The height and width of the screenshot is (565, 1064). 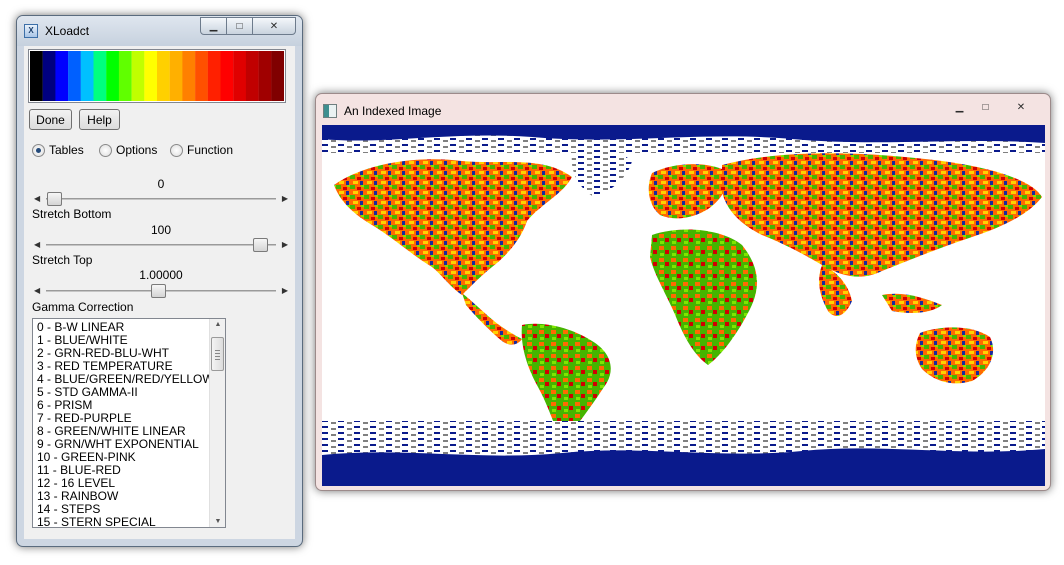 What do you see at coordinates (137, 150) in the screenshot?
I see `radio-options-label: Options` at bounding box center [137, 150].